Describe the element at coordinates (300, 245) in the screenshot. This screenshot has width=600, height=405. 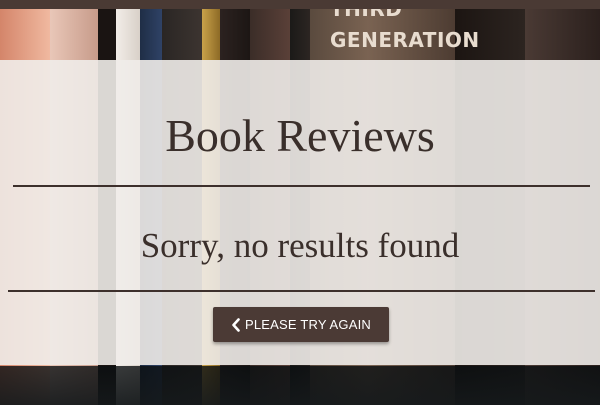
I see `no-results-message: Sorry, no results found` at that location.